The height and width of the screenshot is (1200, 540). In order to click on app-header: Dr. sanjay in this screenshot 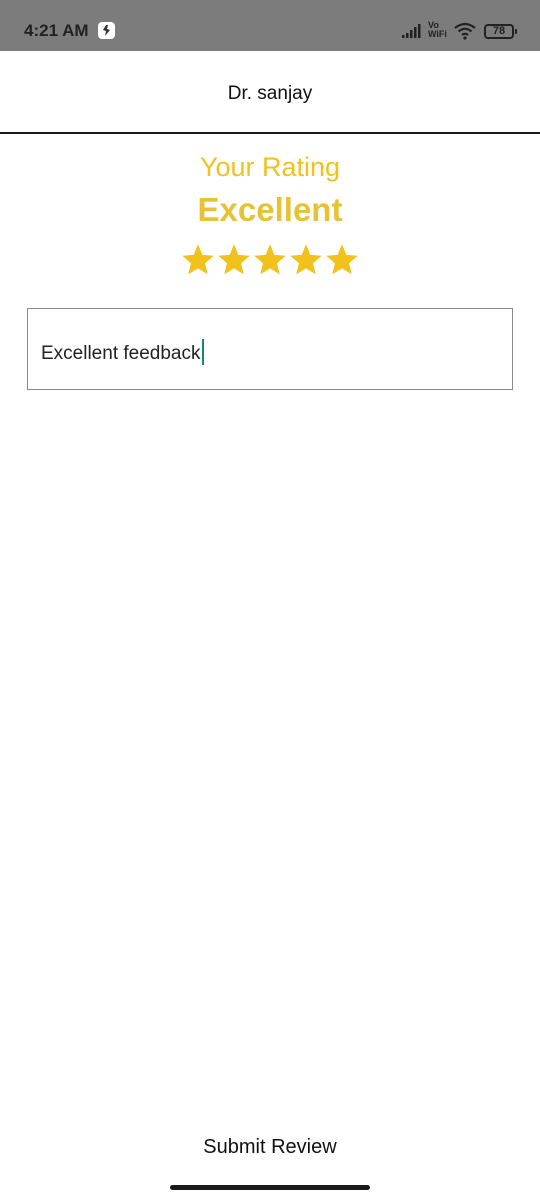, I will do `click(270, 92)`.